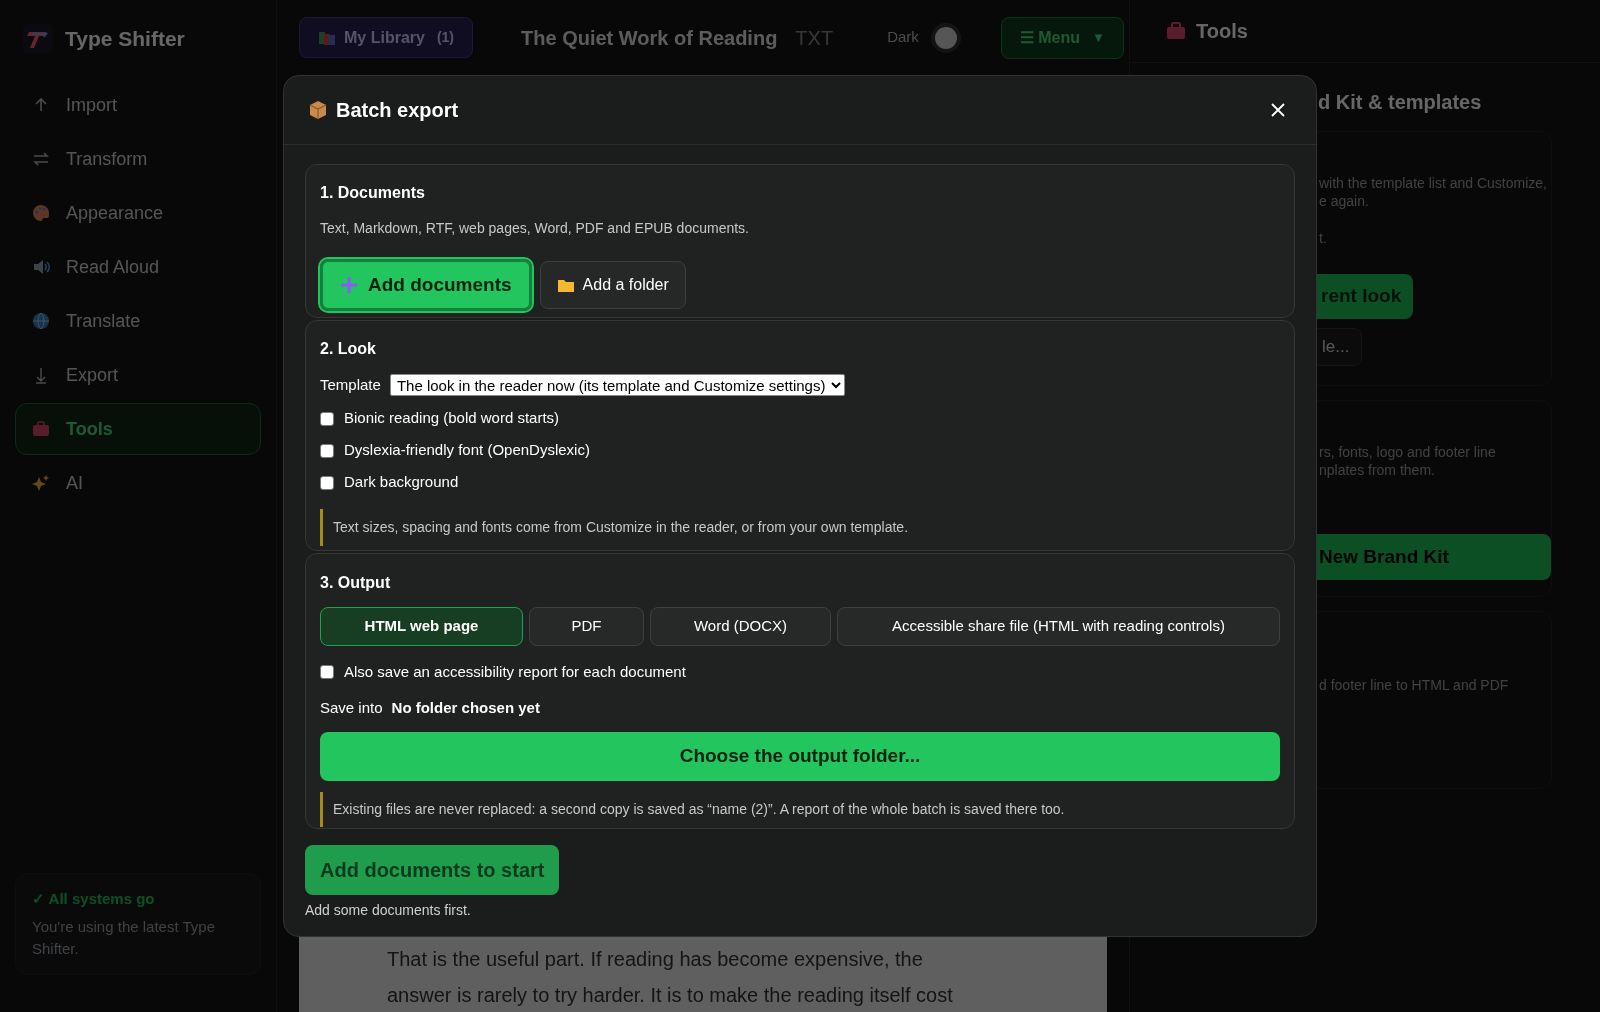 Image resolution: width=1600 pixels, height=1012 pixels. I want to click on sidebar-item: Import, so click(138, 105).